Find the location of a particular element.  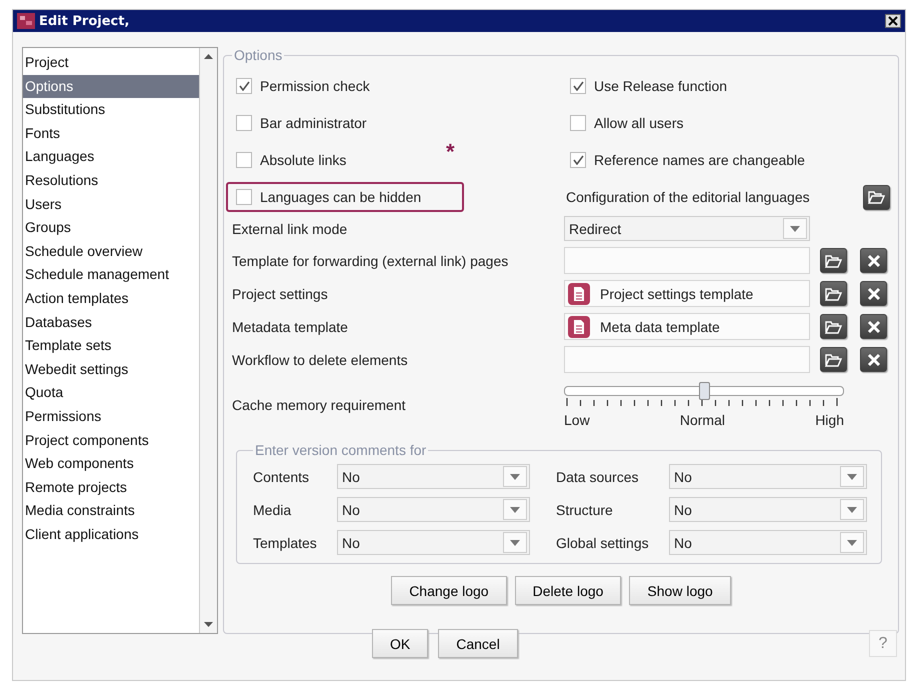

field-label: Media is located at coordinates (272, 510).